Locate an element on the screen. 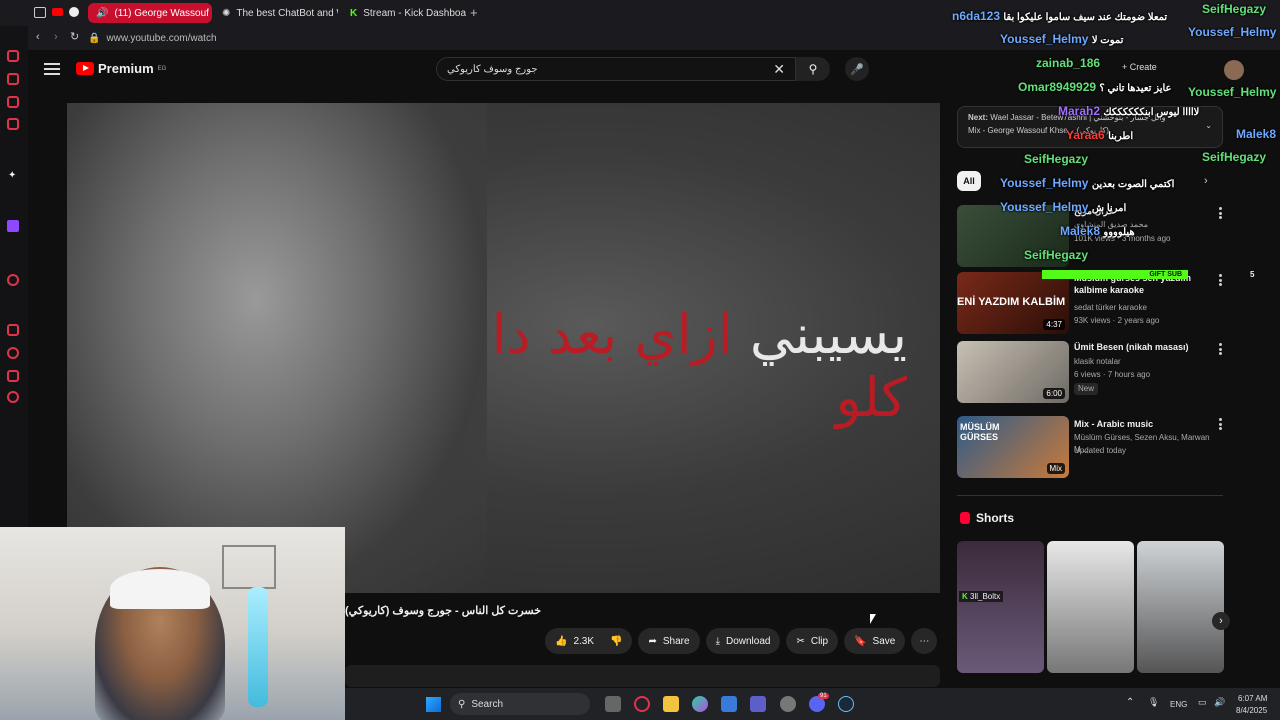 This screenshot has height=720, width=1280. tab-label: The best ChatBot and W is located at coordinates (287, 13).